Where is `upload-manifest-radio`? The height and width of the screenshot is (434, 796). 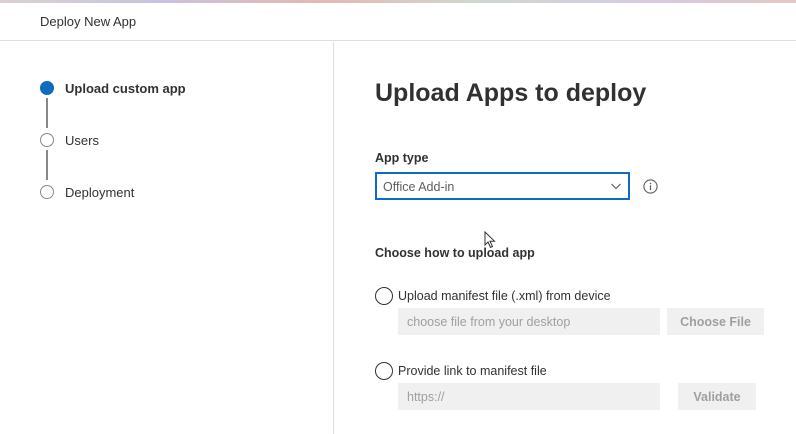 upload-manifest-radio is located at coordinates (384, 296).